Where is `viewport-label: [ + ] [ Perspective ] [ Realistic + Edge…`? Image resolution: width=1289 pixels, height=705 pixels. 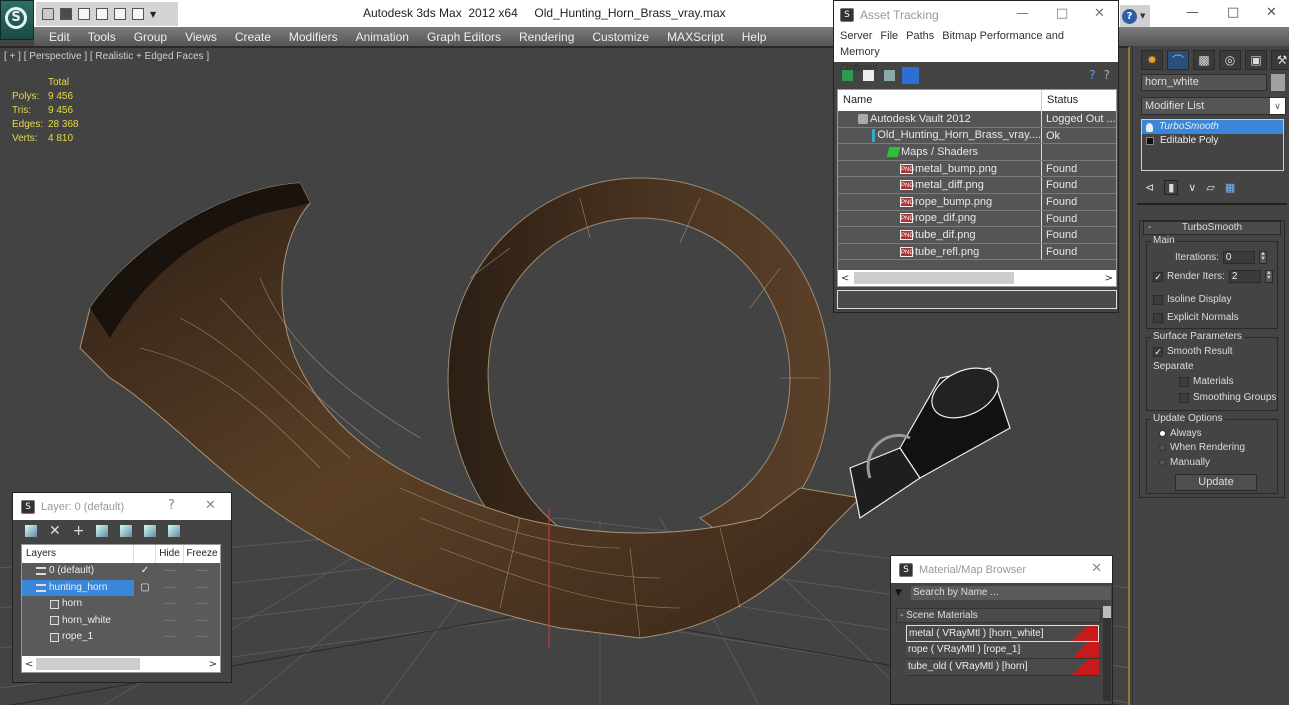 viewport-label: [ + ] [ Perspective ] [ Realistic + Edge… is located at coordinates (106, 56).